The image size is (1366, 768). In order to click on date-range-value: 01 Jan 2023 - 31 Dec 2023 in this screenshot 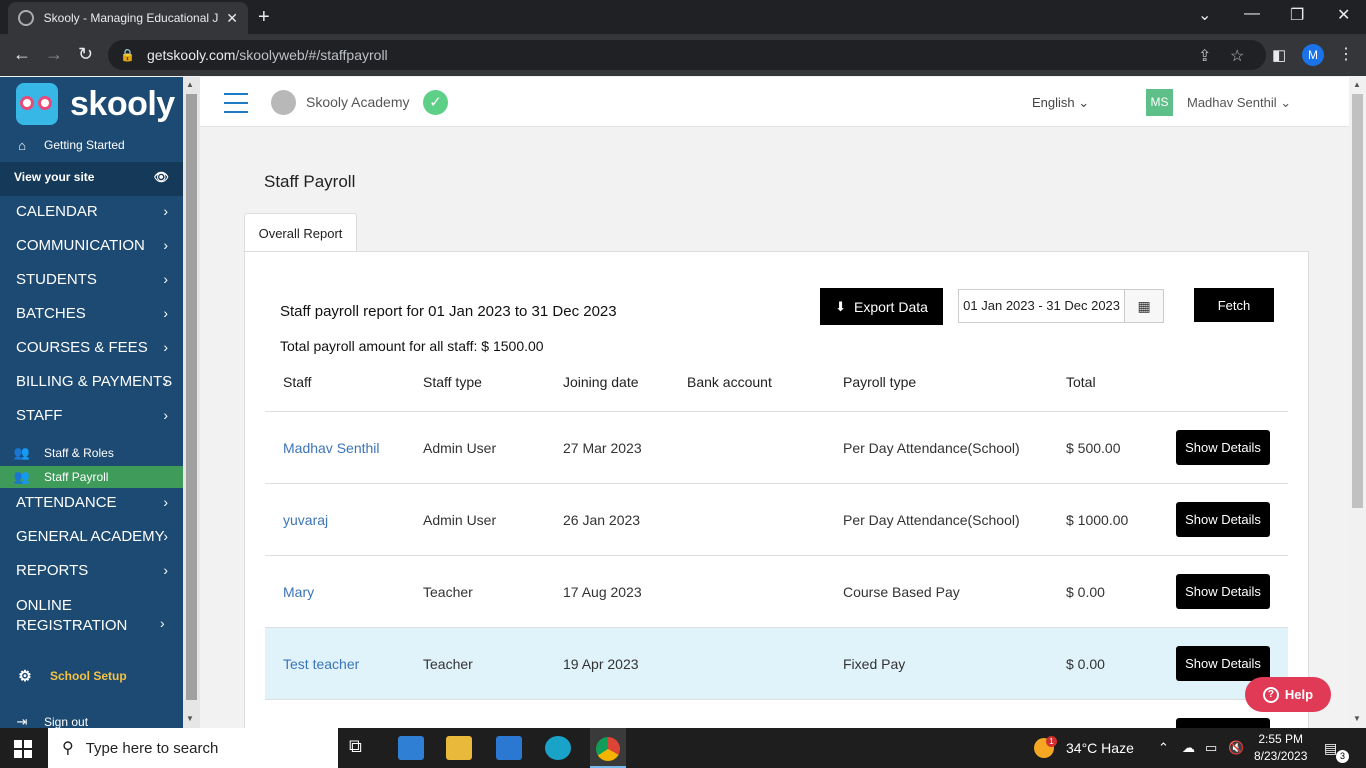, I will do `click(1042, 306)`.